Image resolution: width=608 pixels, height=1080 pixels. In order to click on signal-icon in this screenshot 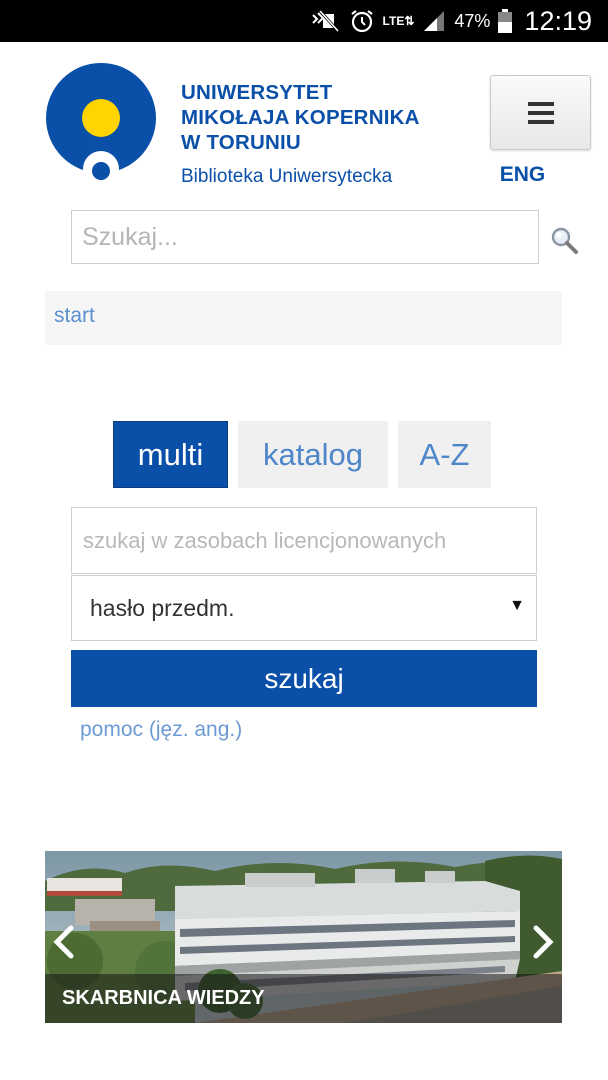, I will do `click(434, 21)`.